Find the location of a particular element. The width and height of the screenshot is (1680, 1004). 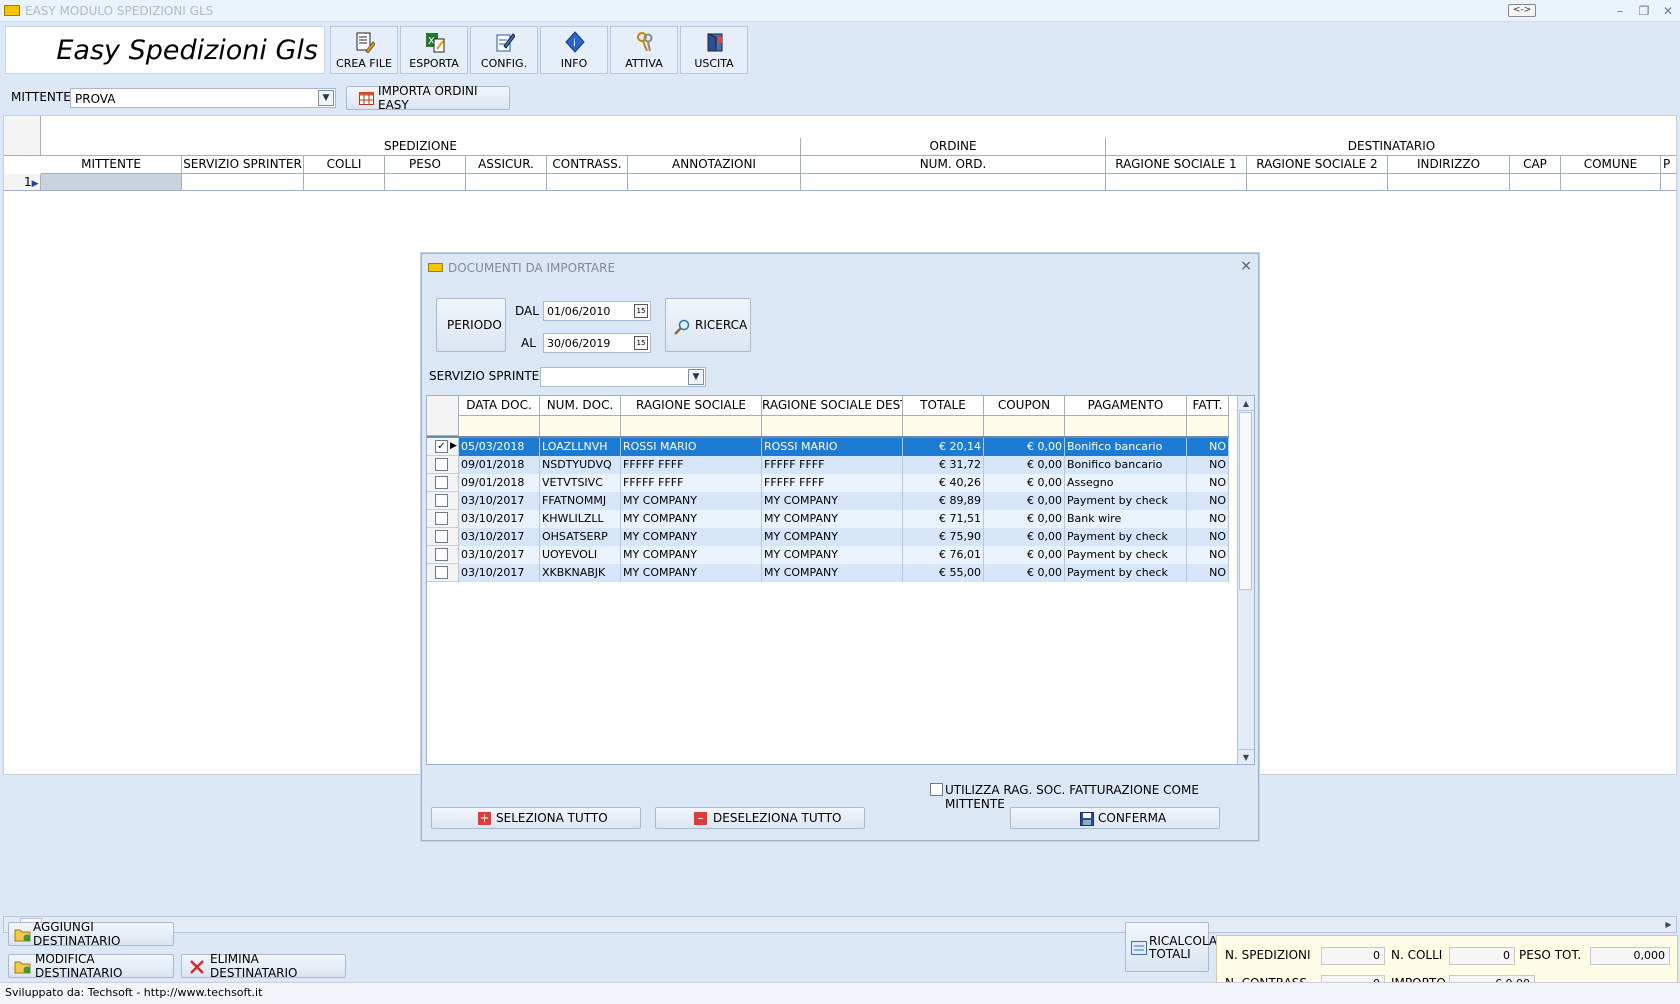

ricalcola-totali-button: RICALCOLA TOTALI is located at coordinates (1171, 947).